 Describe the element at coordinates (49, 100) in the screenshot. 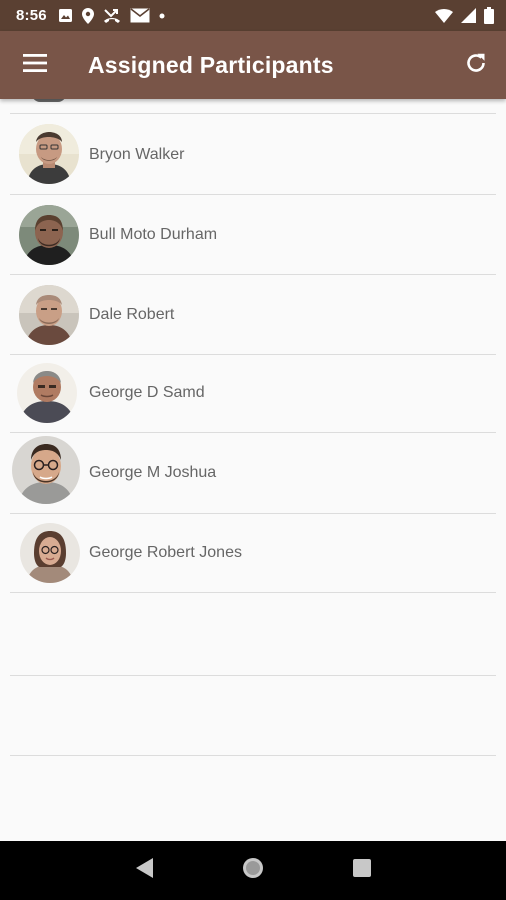

I see `partial-avatar` at that location.